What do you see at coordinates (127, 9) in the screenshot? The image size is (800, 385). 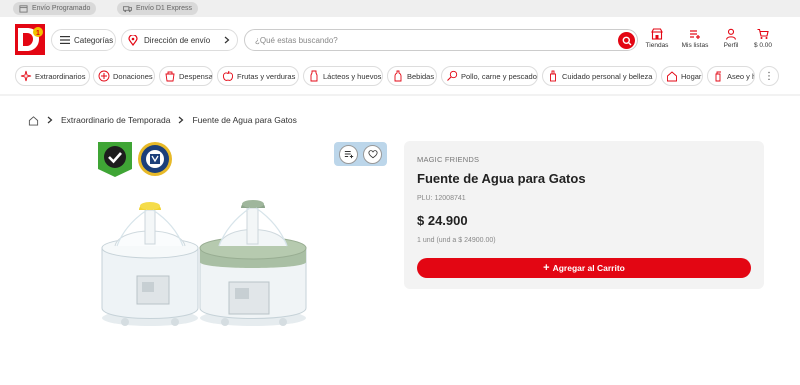 I see `truck-icon` at bounding box center [127, 9].